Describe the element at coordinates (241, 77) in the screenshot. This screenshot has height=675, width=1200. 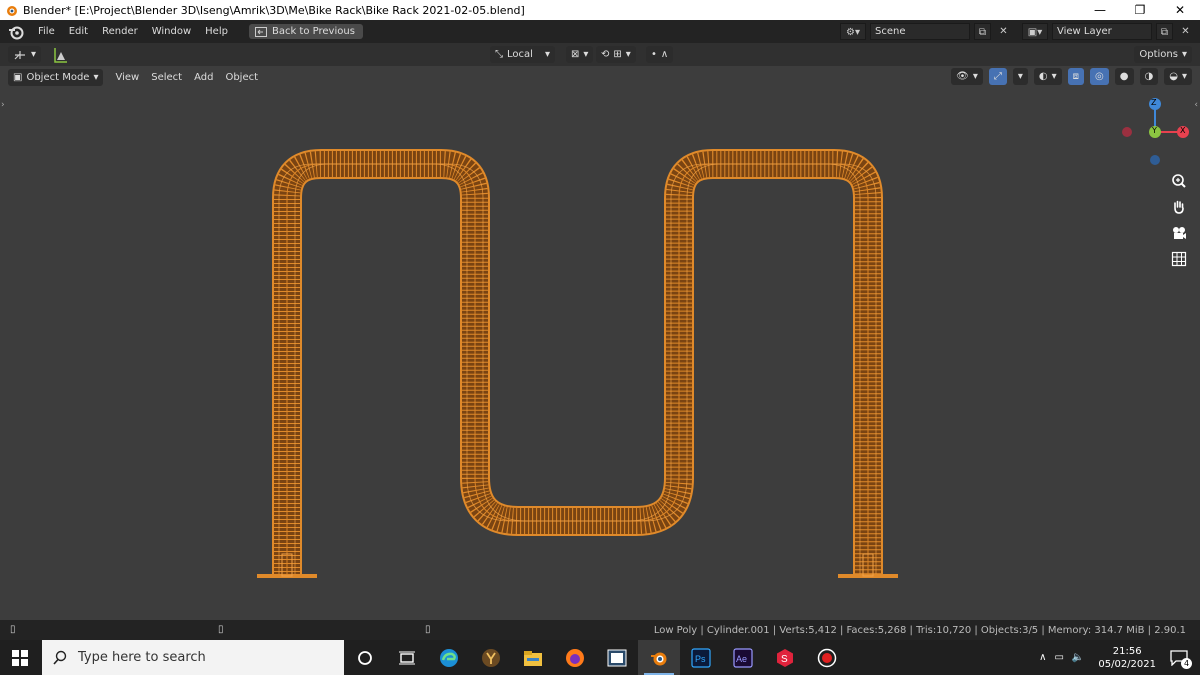
I see `menu-object: Object` at that location.